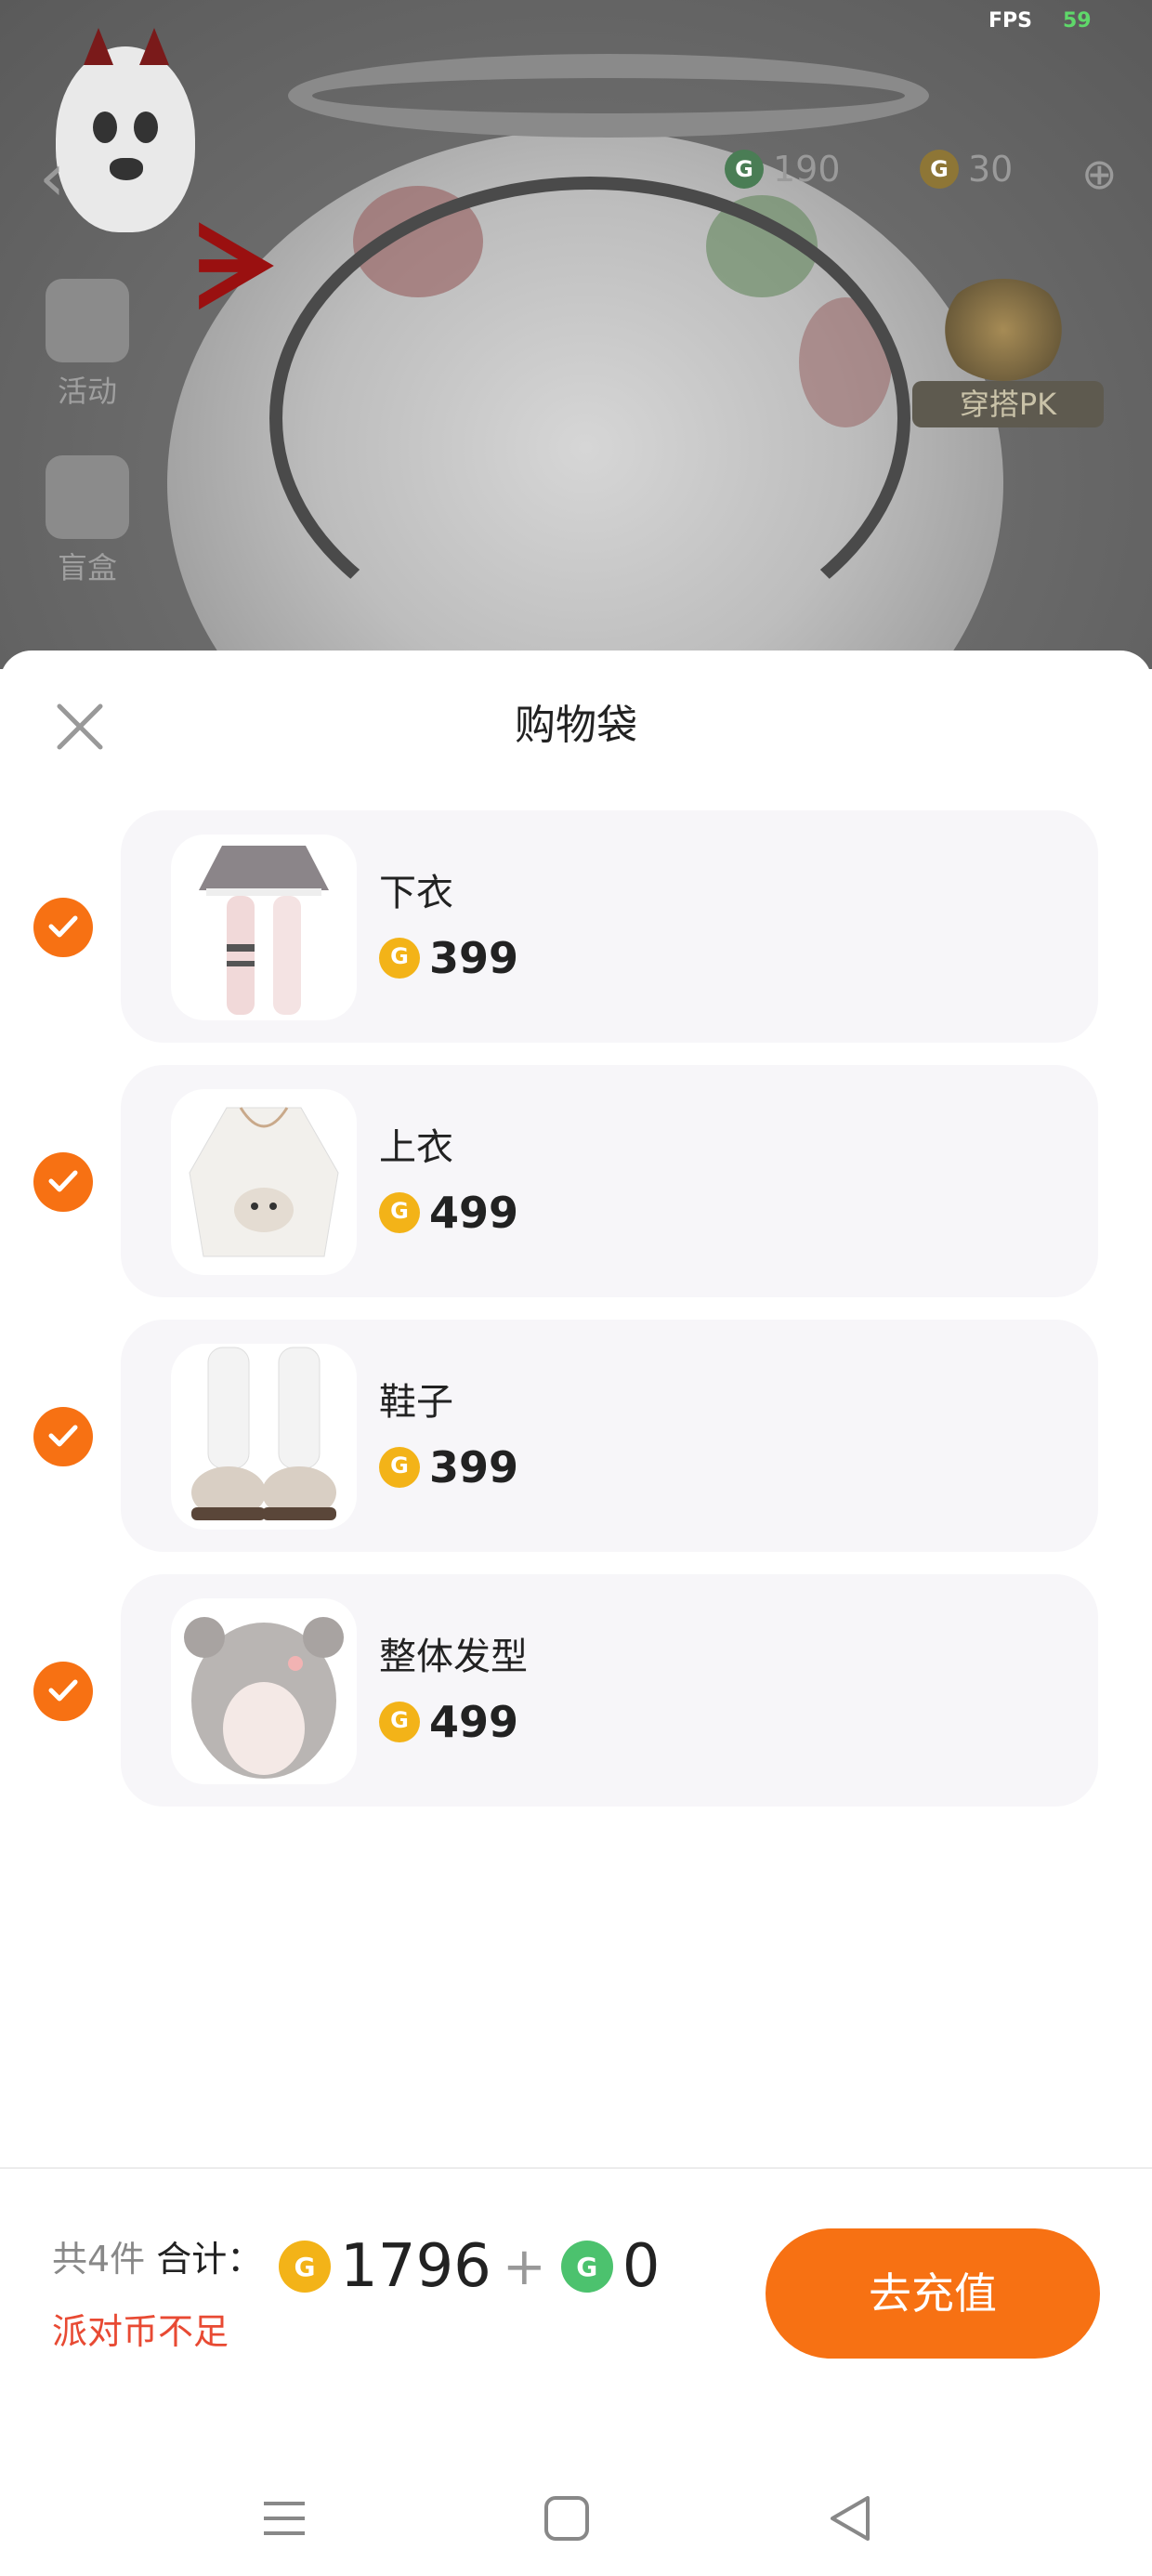 The height and width of the screenshot is (2576, 1152). I want to click on gold-currency: G 30, so click(966, 169).